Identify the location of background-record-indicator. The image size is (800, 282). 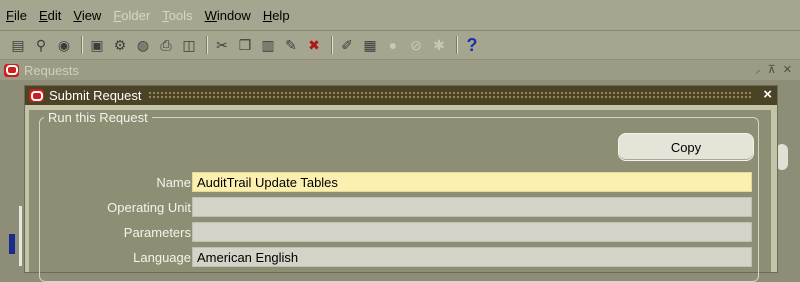
(12, 244).